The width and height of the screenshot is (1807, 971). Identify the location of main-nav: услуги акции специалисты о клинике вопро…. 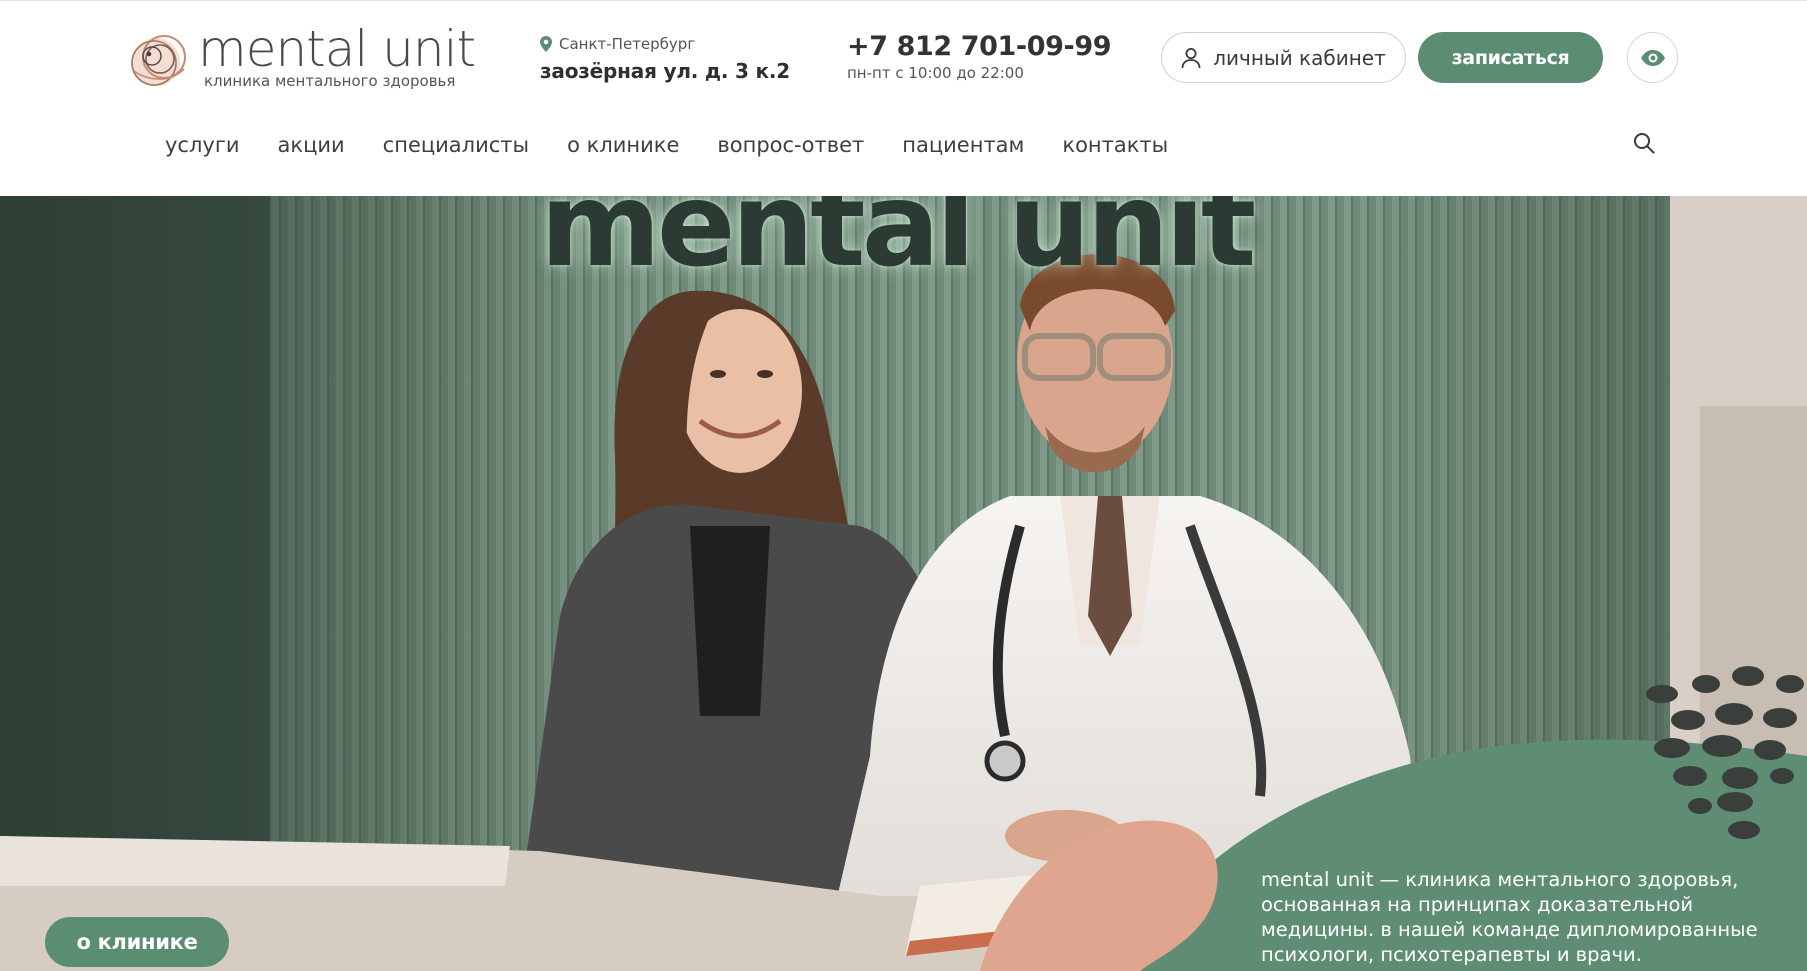
(666, 145).